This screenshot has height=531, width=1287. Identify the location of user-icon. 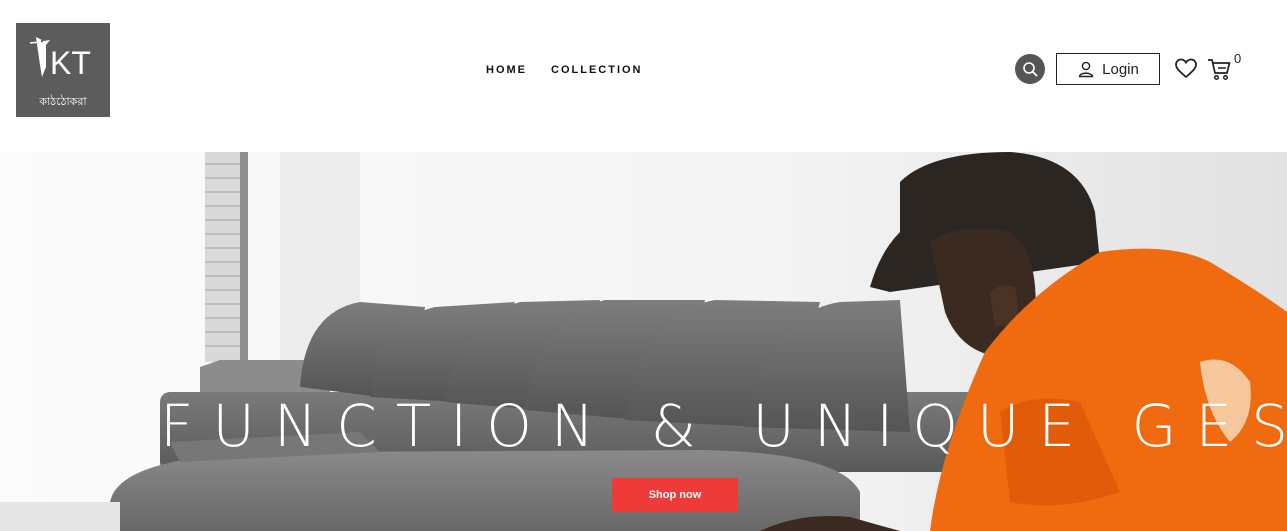
(1086, 69).